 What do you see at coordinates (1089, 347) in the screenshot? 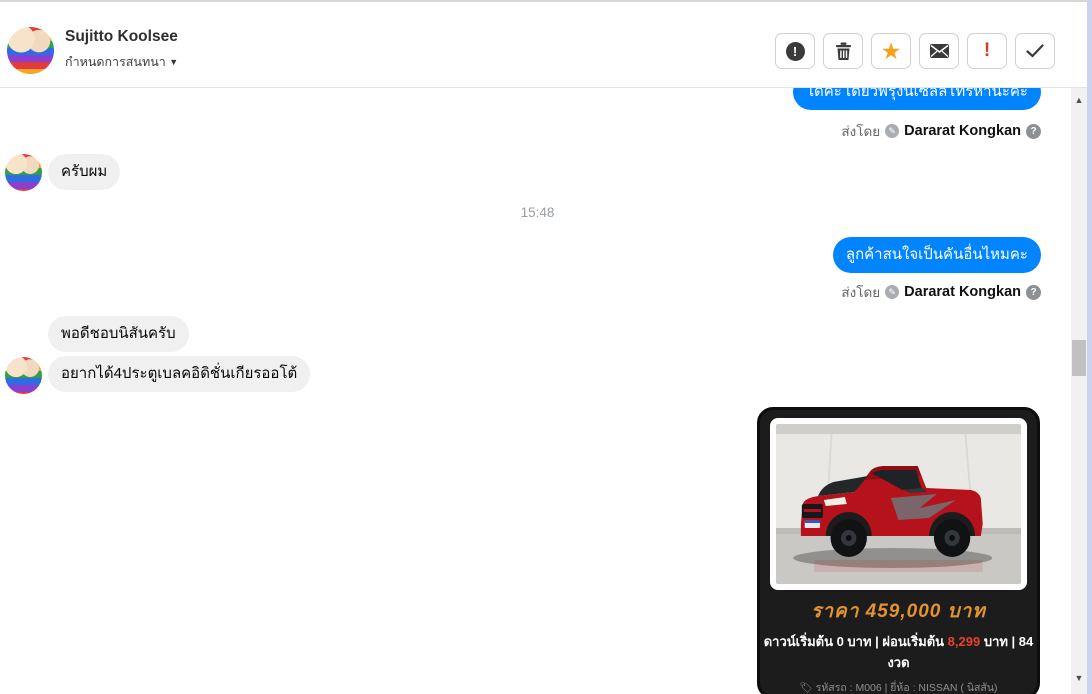
I see `window-edge` at bounding box center [1089, 347].